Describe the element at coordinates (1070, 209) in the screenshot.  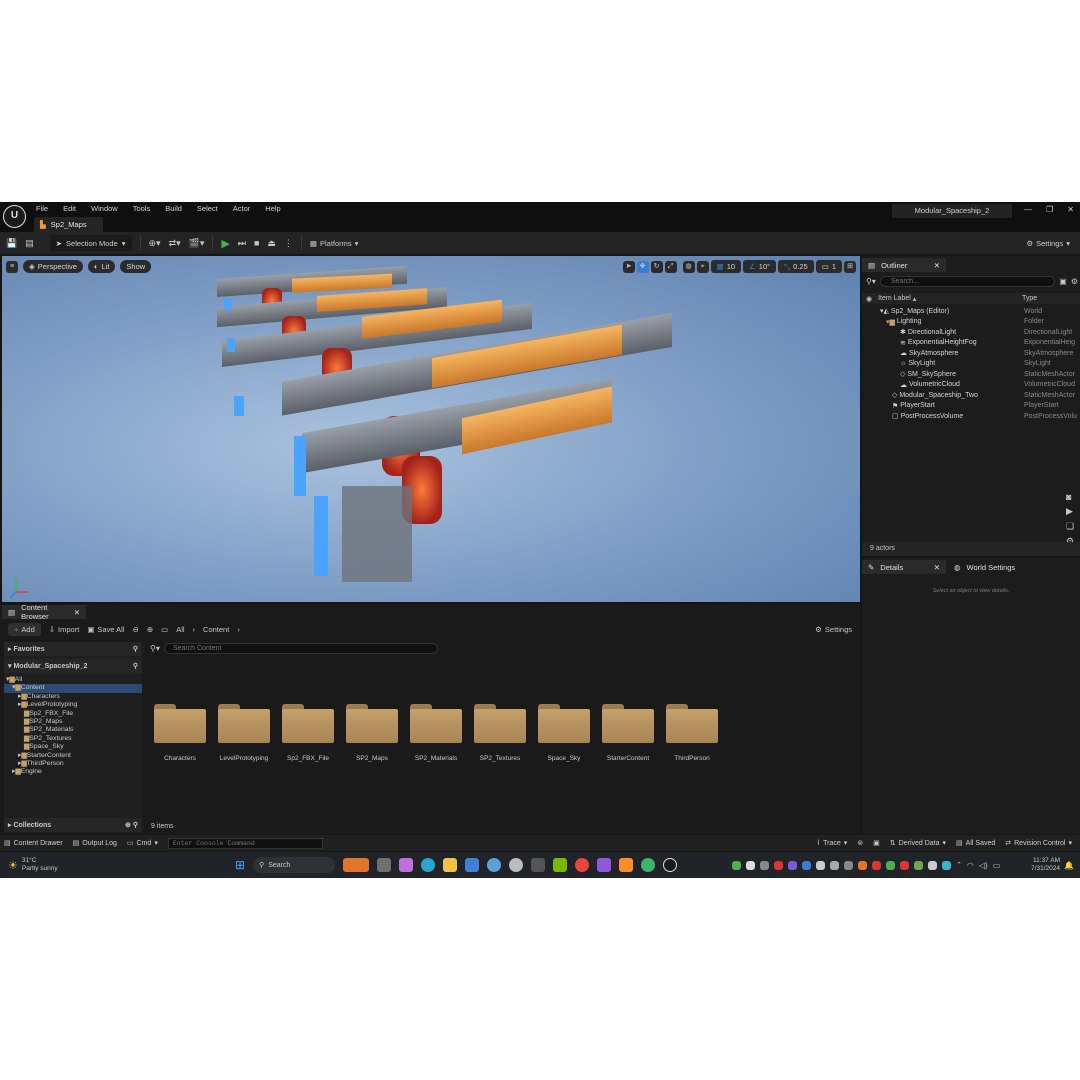
I see `close-icon: ✕` at that location.